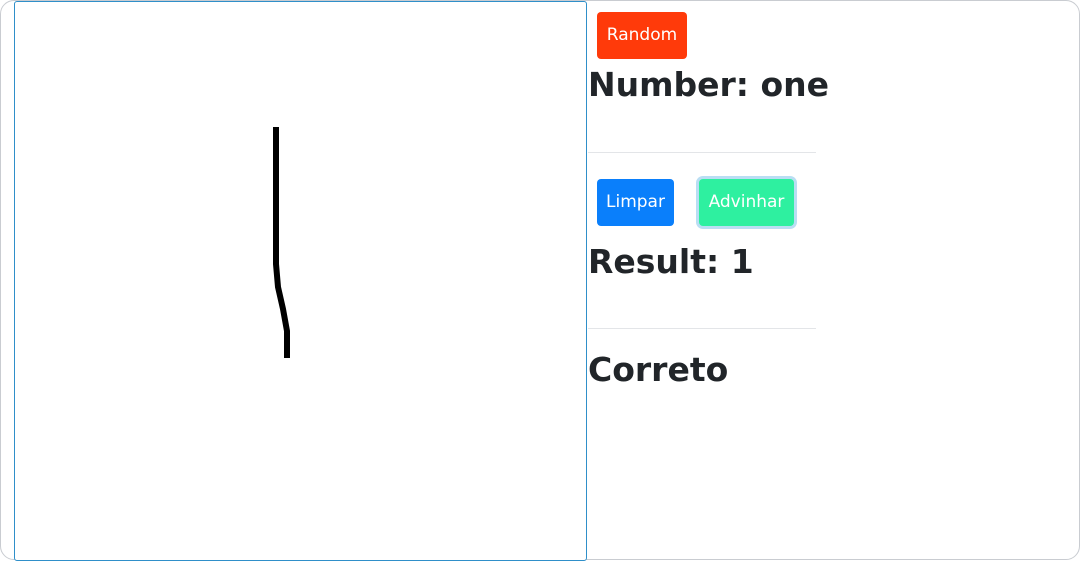 The height and width of the screenshot is (562, 1082). Describe the element at coordinates (746, 202) in the screenshot. I see `guess-button: Advinhar` at that location.